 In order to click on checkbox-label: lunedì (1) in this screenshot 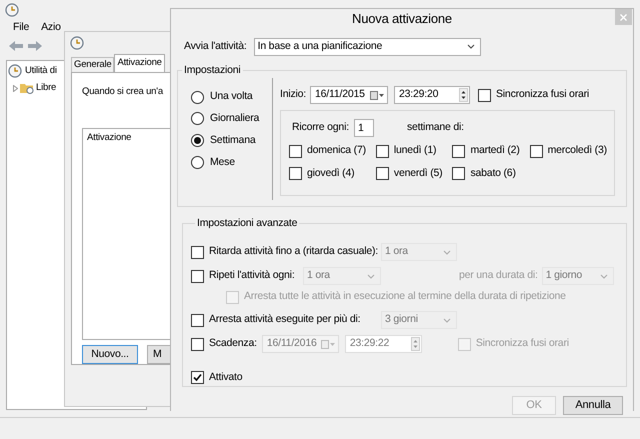, I will do `click(415, 150)`.